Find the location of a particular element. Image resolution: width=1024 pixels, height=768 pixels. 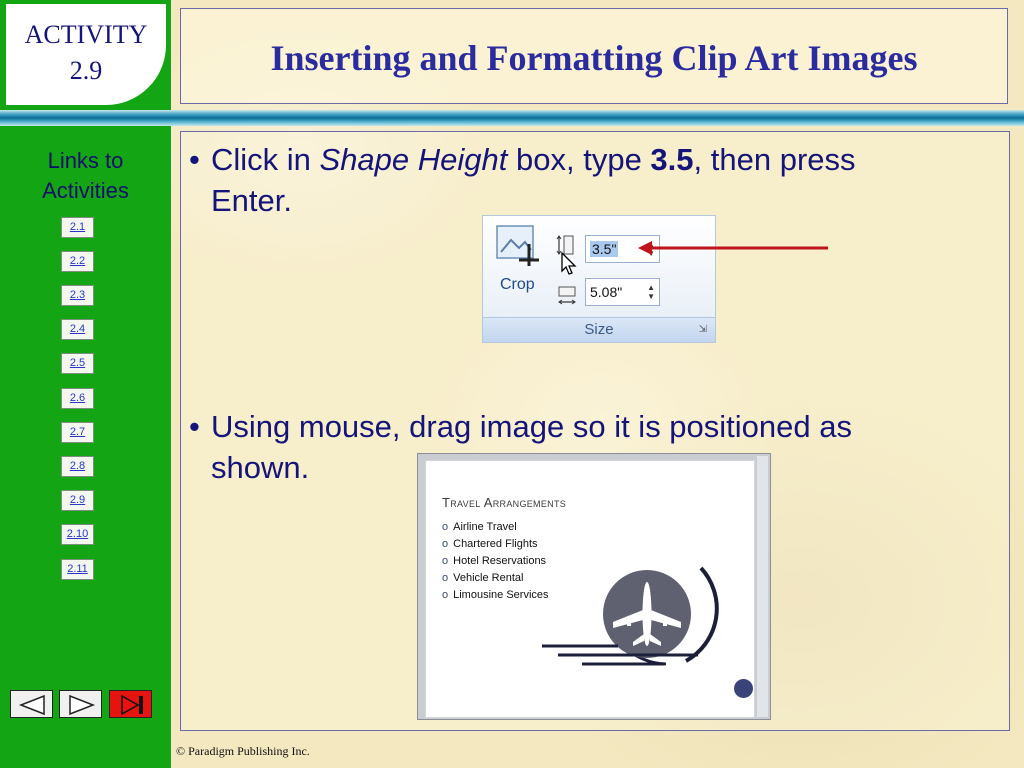

title-box: Inserting and Formatting Clip Art Images is located at coordinates (594, 56).